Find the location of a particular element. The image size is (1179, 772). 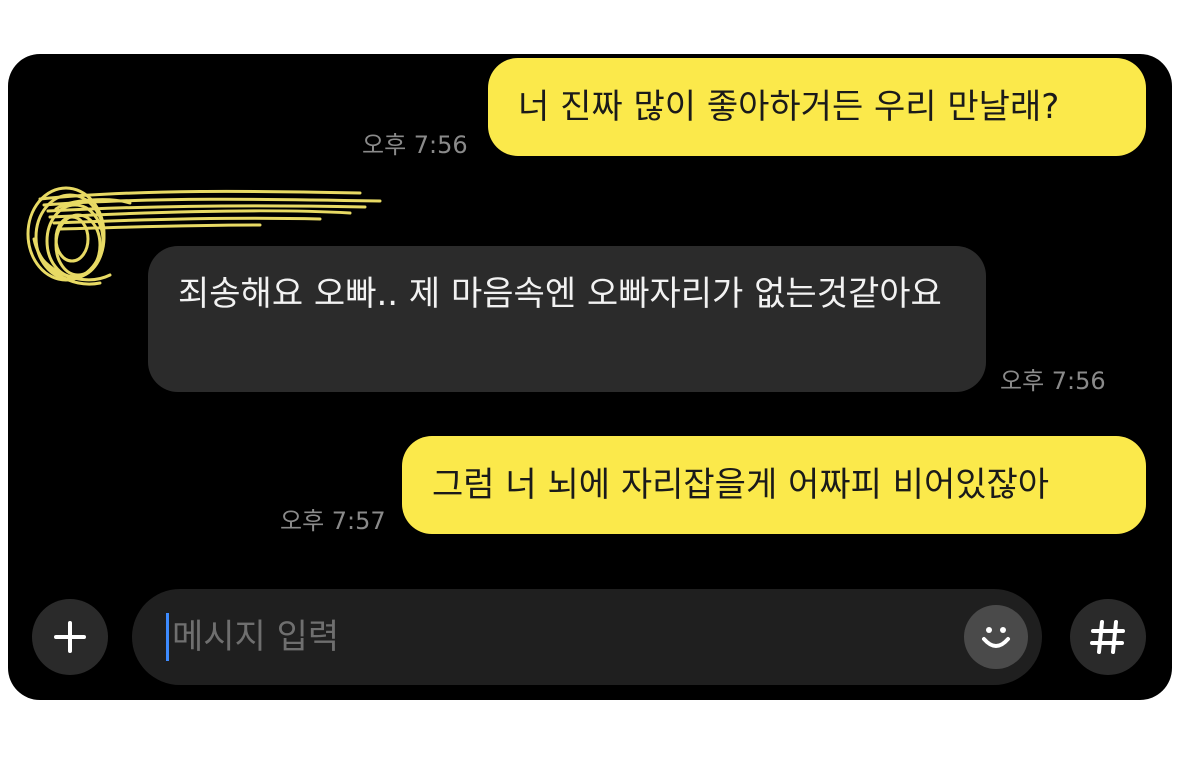

my-message-bubble: 너 진짜 많이 좋아하거든 우리 만날래? is located at coordinates (817, 107).